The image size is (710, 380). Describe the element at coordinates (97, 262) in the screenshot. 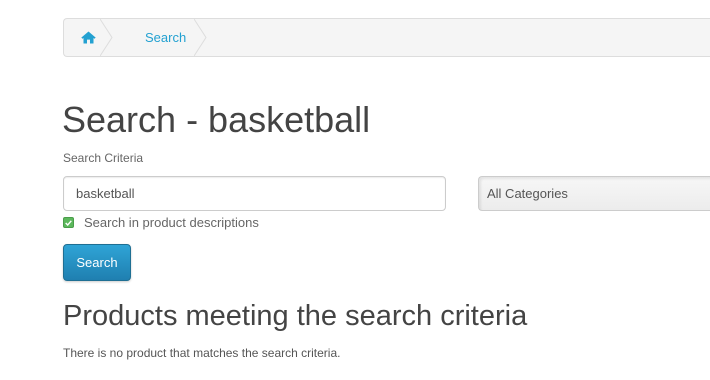

I see `search-button: Search` at that location.